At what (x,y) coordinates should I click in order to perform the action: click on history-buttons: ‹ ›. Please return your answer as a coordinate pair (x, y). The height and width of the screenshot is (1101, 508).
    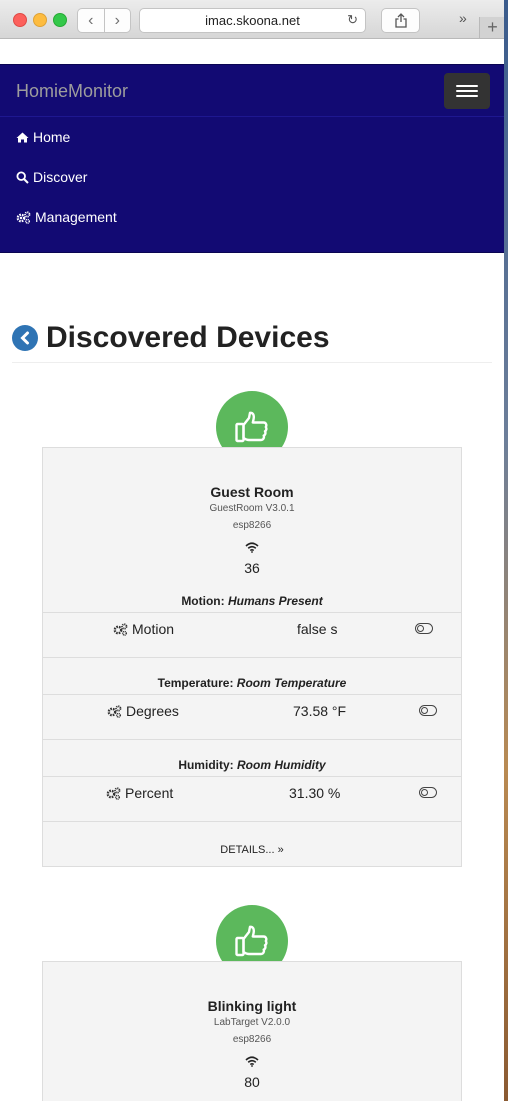
    Looking at the image, I should click on (104, 20).